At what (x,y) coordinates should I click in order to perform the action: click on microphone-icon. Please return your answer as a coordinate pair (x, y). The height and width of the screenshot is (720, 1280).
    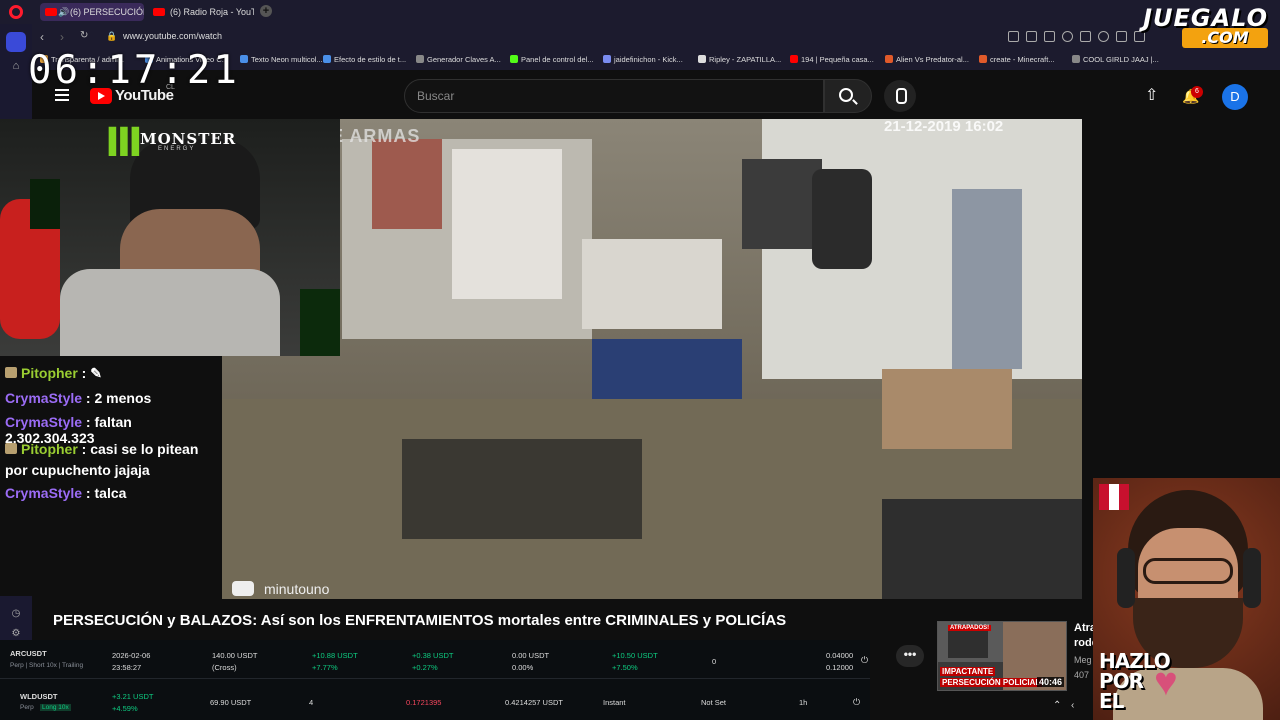
    Looking at the image, I should click on (900, 96).